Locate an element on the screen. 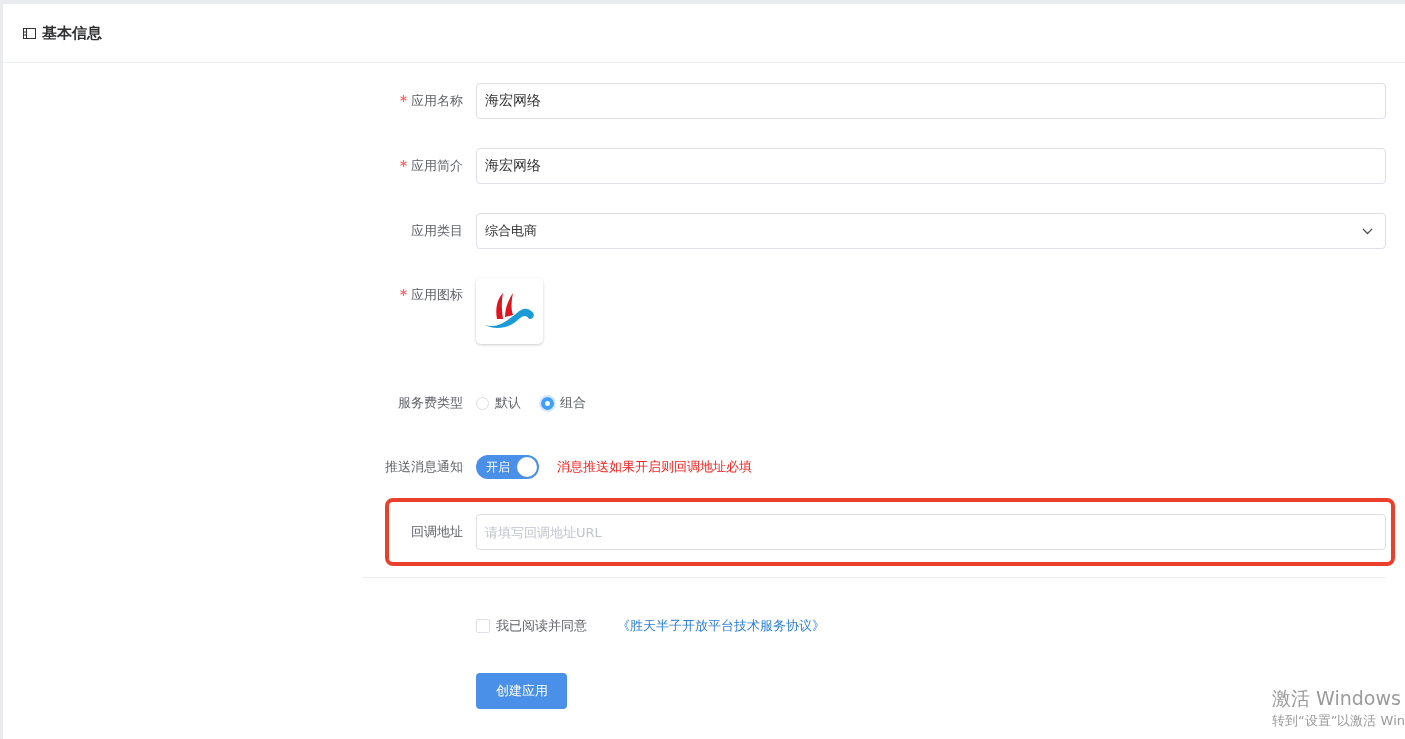 Image resolution: width=1405 pixels, height=739 pixels. radio-option: 组合 is located at coordinates (563, 403).